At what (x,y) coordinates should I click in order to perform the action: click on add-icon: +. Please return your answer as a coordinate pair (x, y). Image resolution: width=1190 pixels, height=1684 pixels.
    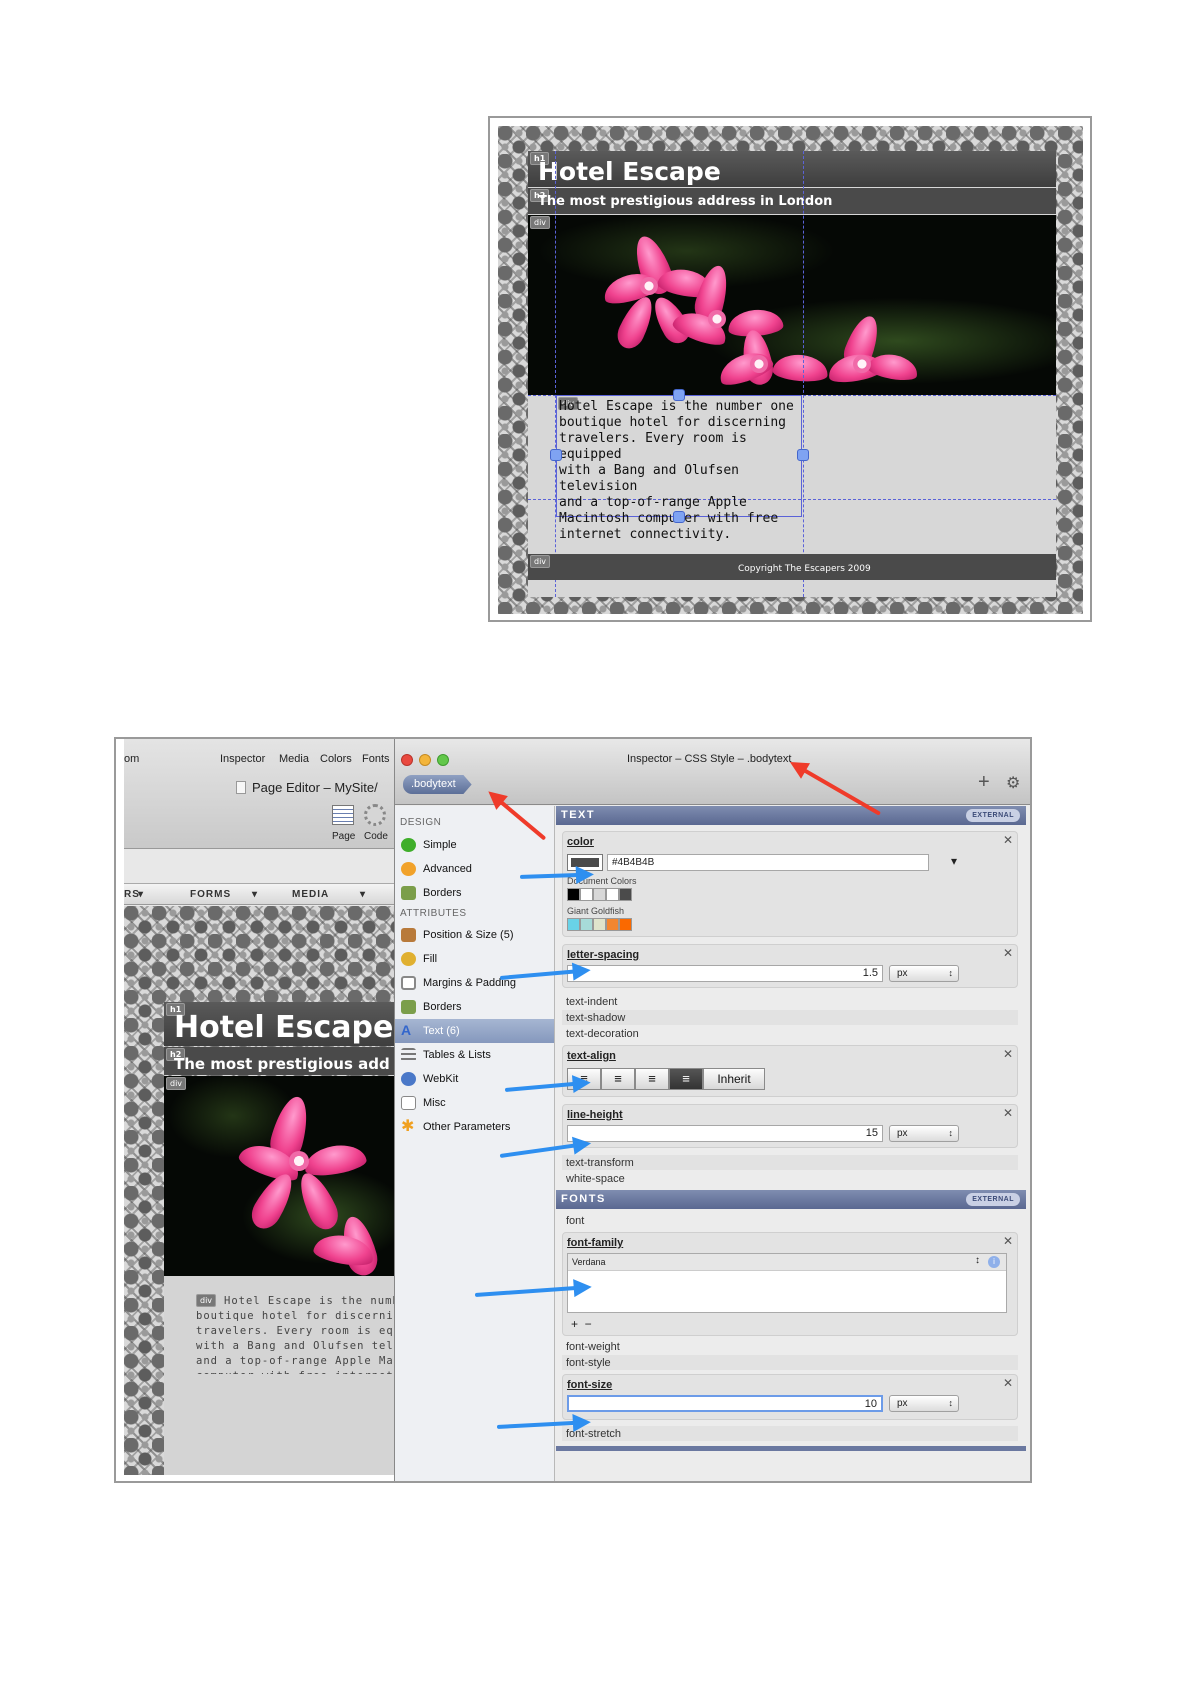
    Looking at the image, I should click on (984, 782).